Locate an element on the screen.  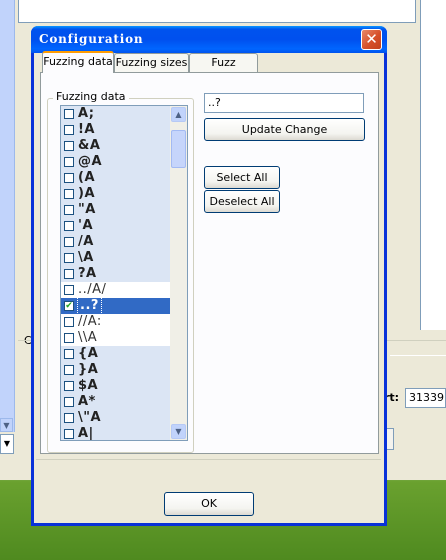
deselect-all-button: Deselect All is located at coordinates (242, 201).